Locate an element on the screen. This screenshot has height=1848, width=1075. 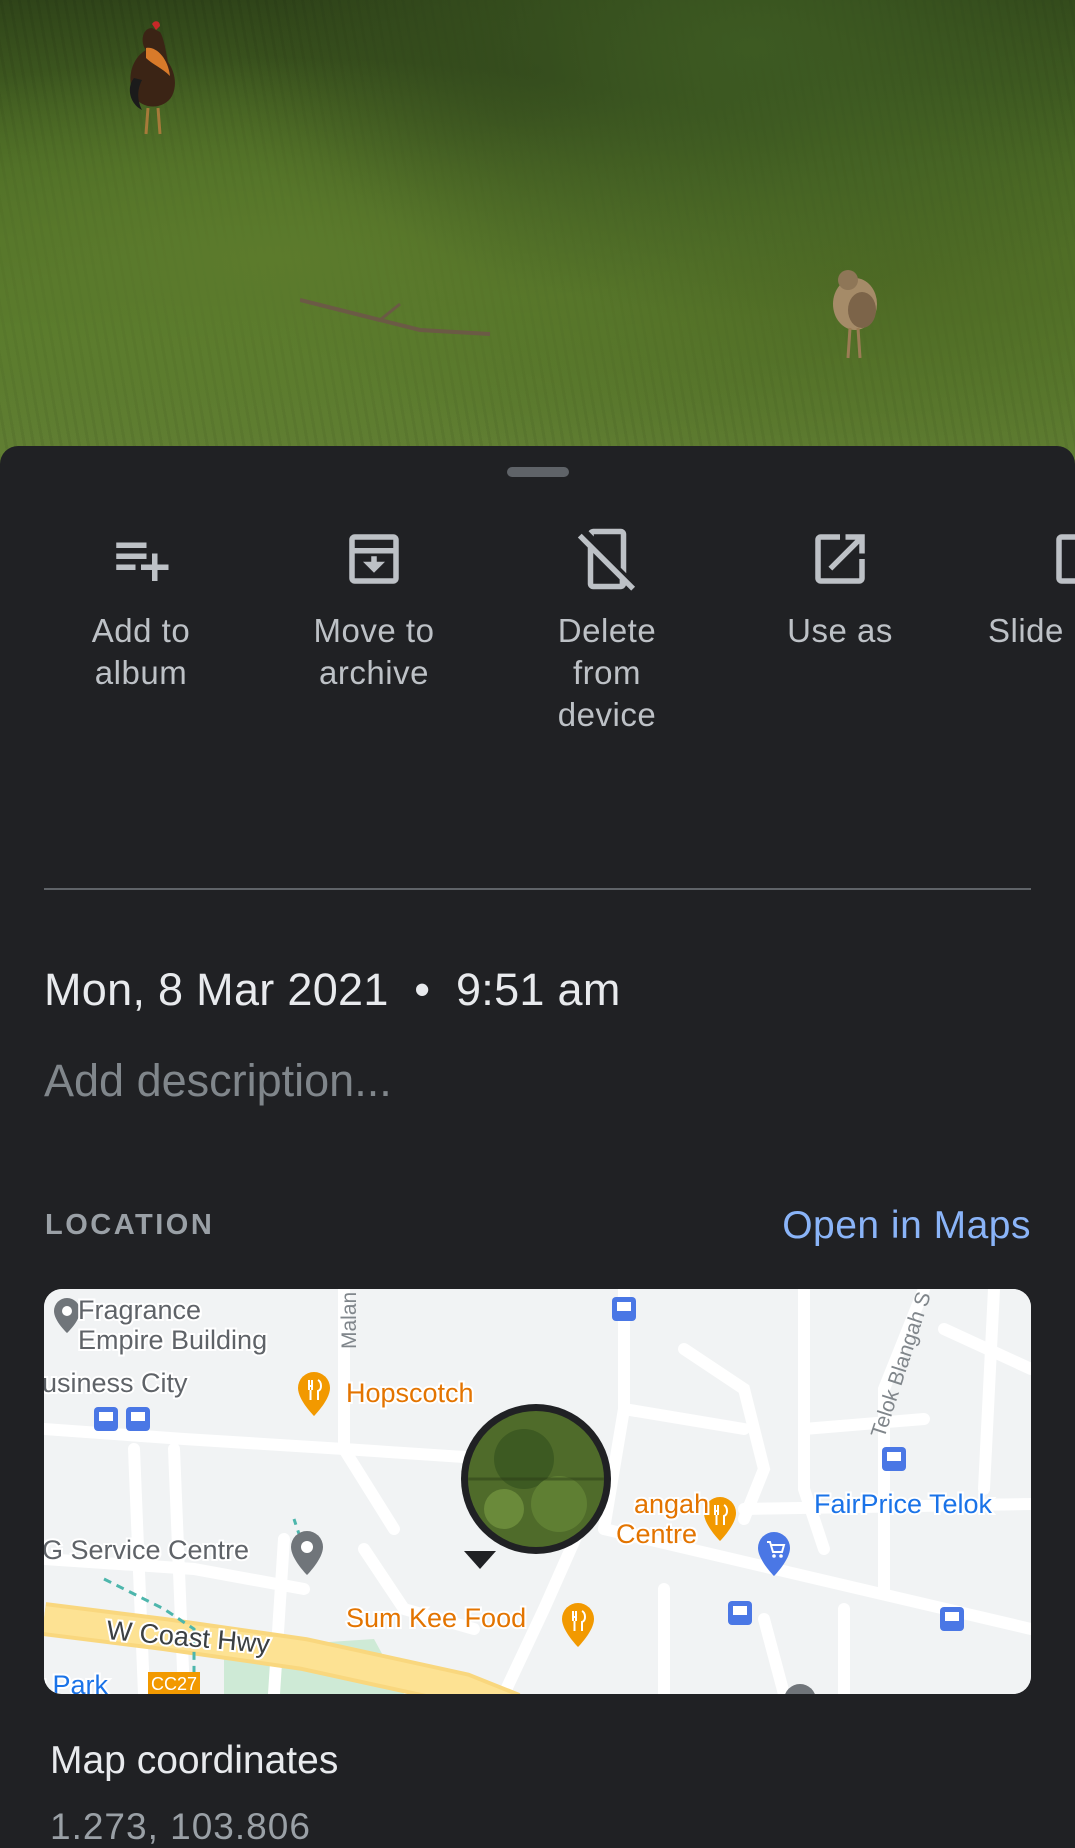
add-to-album-label: Add to album is located at coordinates (141, 651).